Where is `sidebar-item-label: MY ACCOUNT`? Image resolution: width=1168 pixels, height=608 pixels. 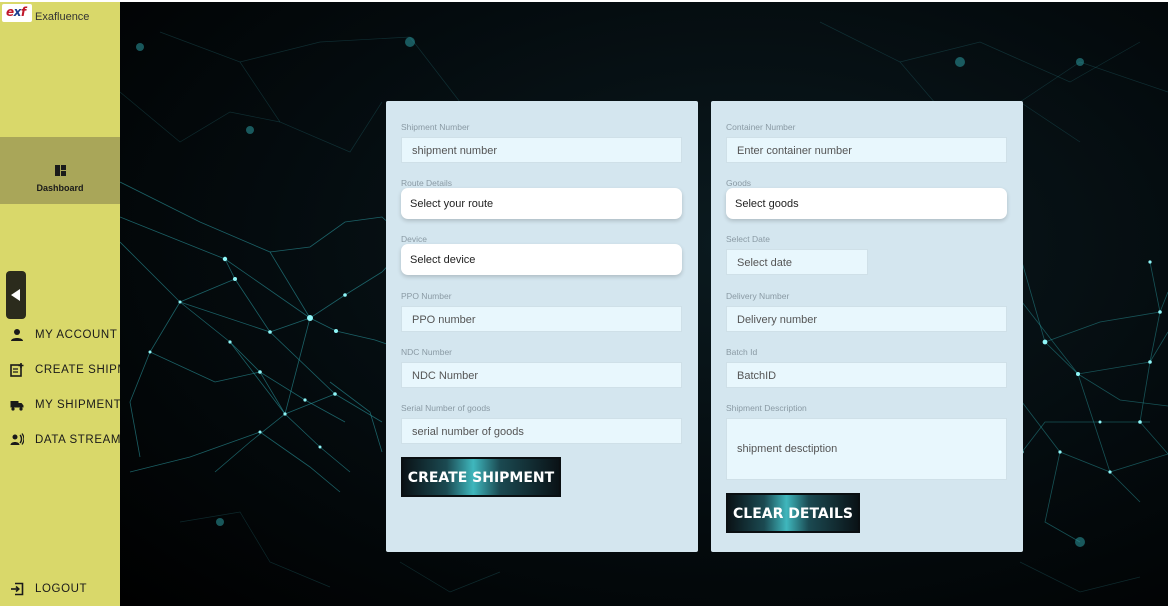 sidebar-item-label: MY ACCOUNT is located at coordinates (76, 335).